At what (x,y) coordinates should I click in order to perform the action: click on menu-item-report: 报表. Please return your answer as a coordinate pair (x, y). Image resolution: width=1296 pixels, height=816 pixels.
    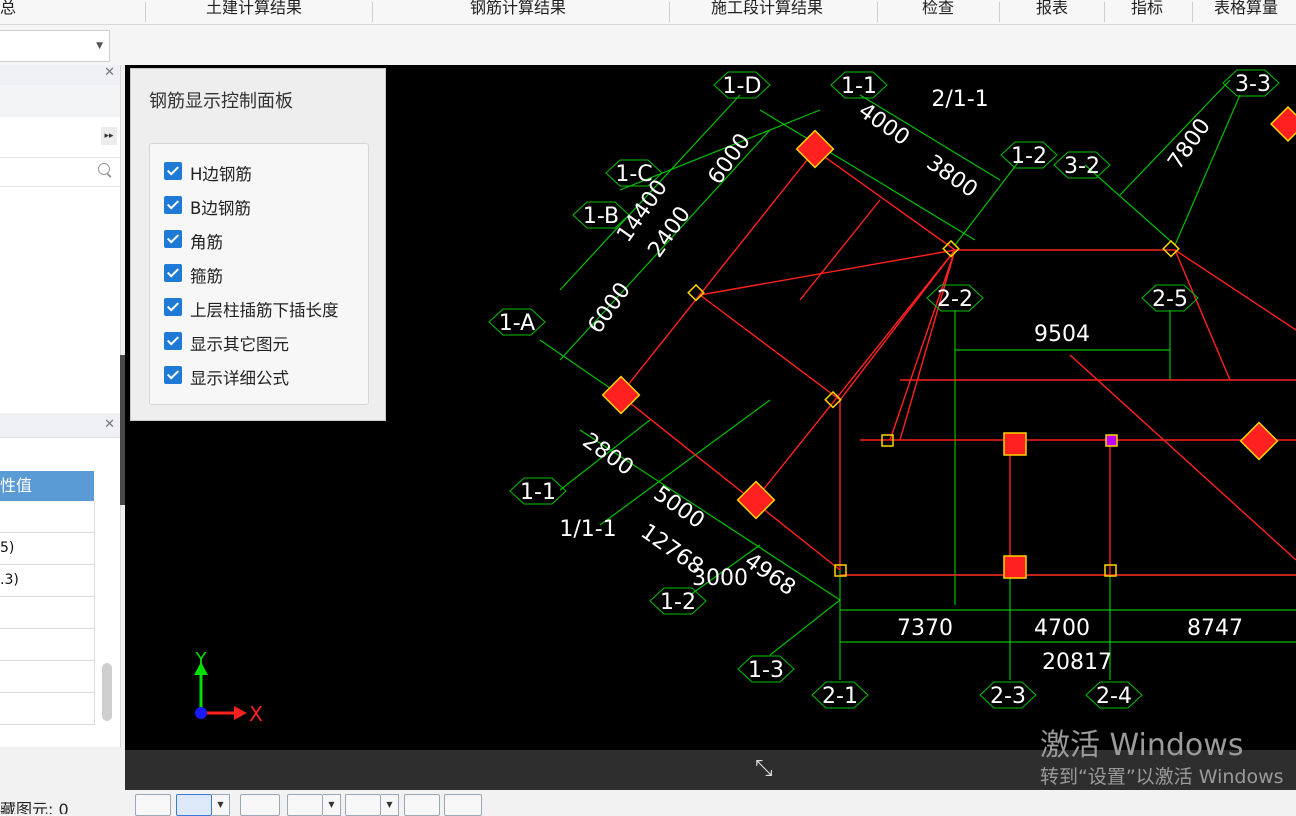
    Looking at the image, I should click on (1052, 12).